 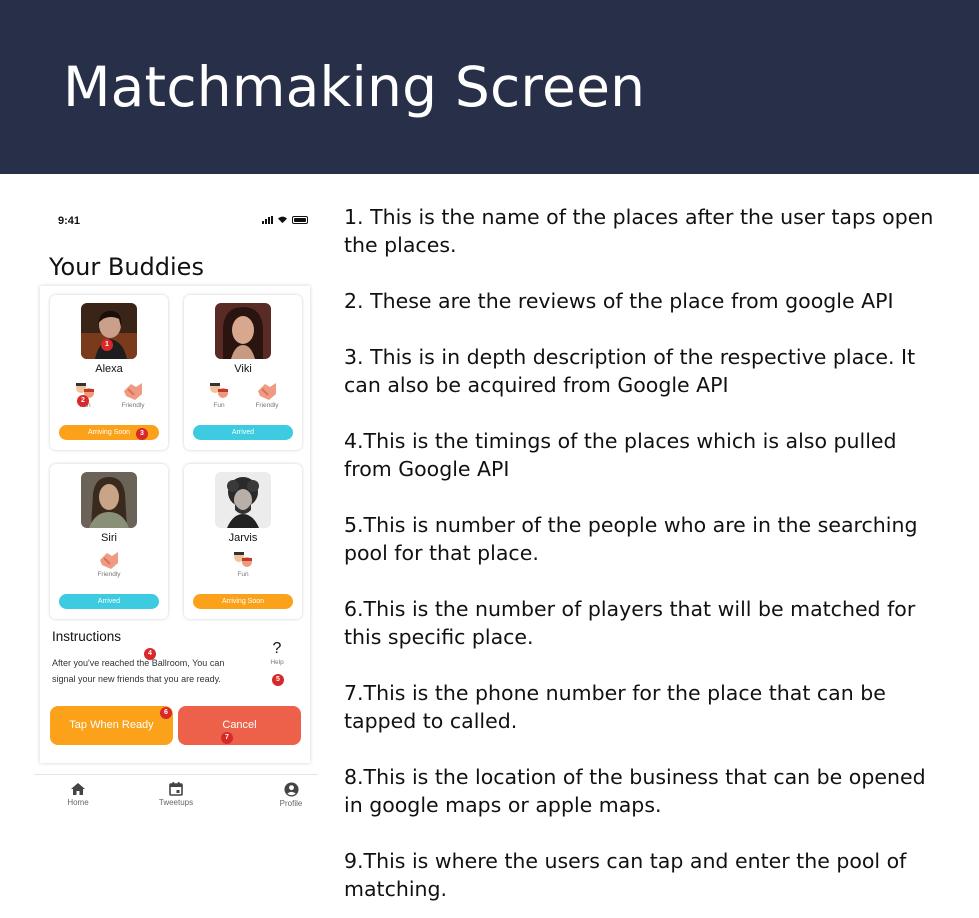 What do you see at coordinates (354, 87) in the screenshot?
I see `slide-title: Matchmaking Screen` at bounding box center [354, 87].